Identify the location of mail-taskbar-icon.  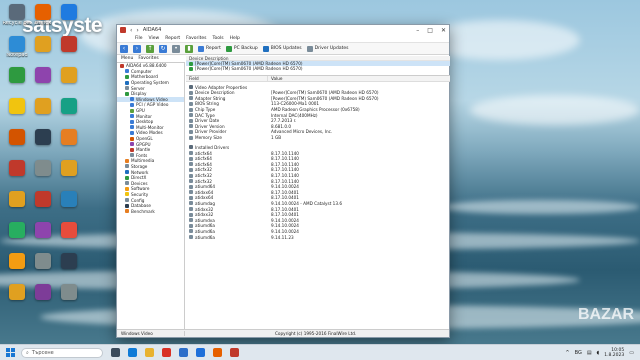
(200, 352).